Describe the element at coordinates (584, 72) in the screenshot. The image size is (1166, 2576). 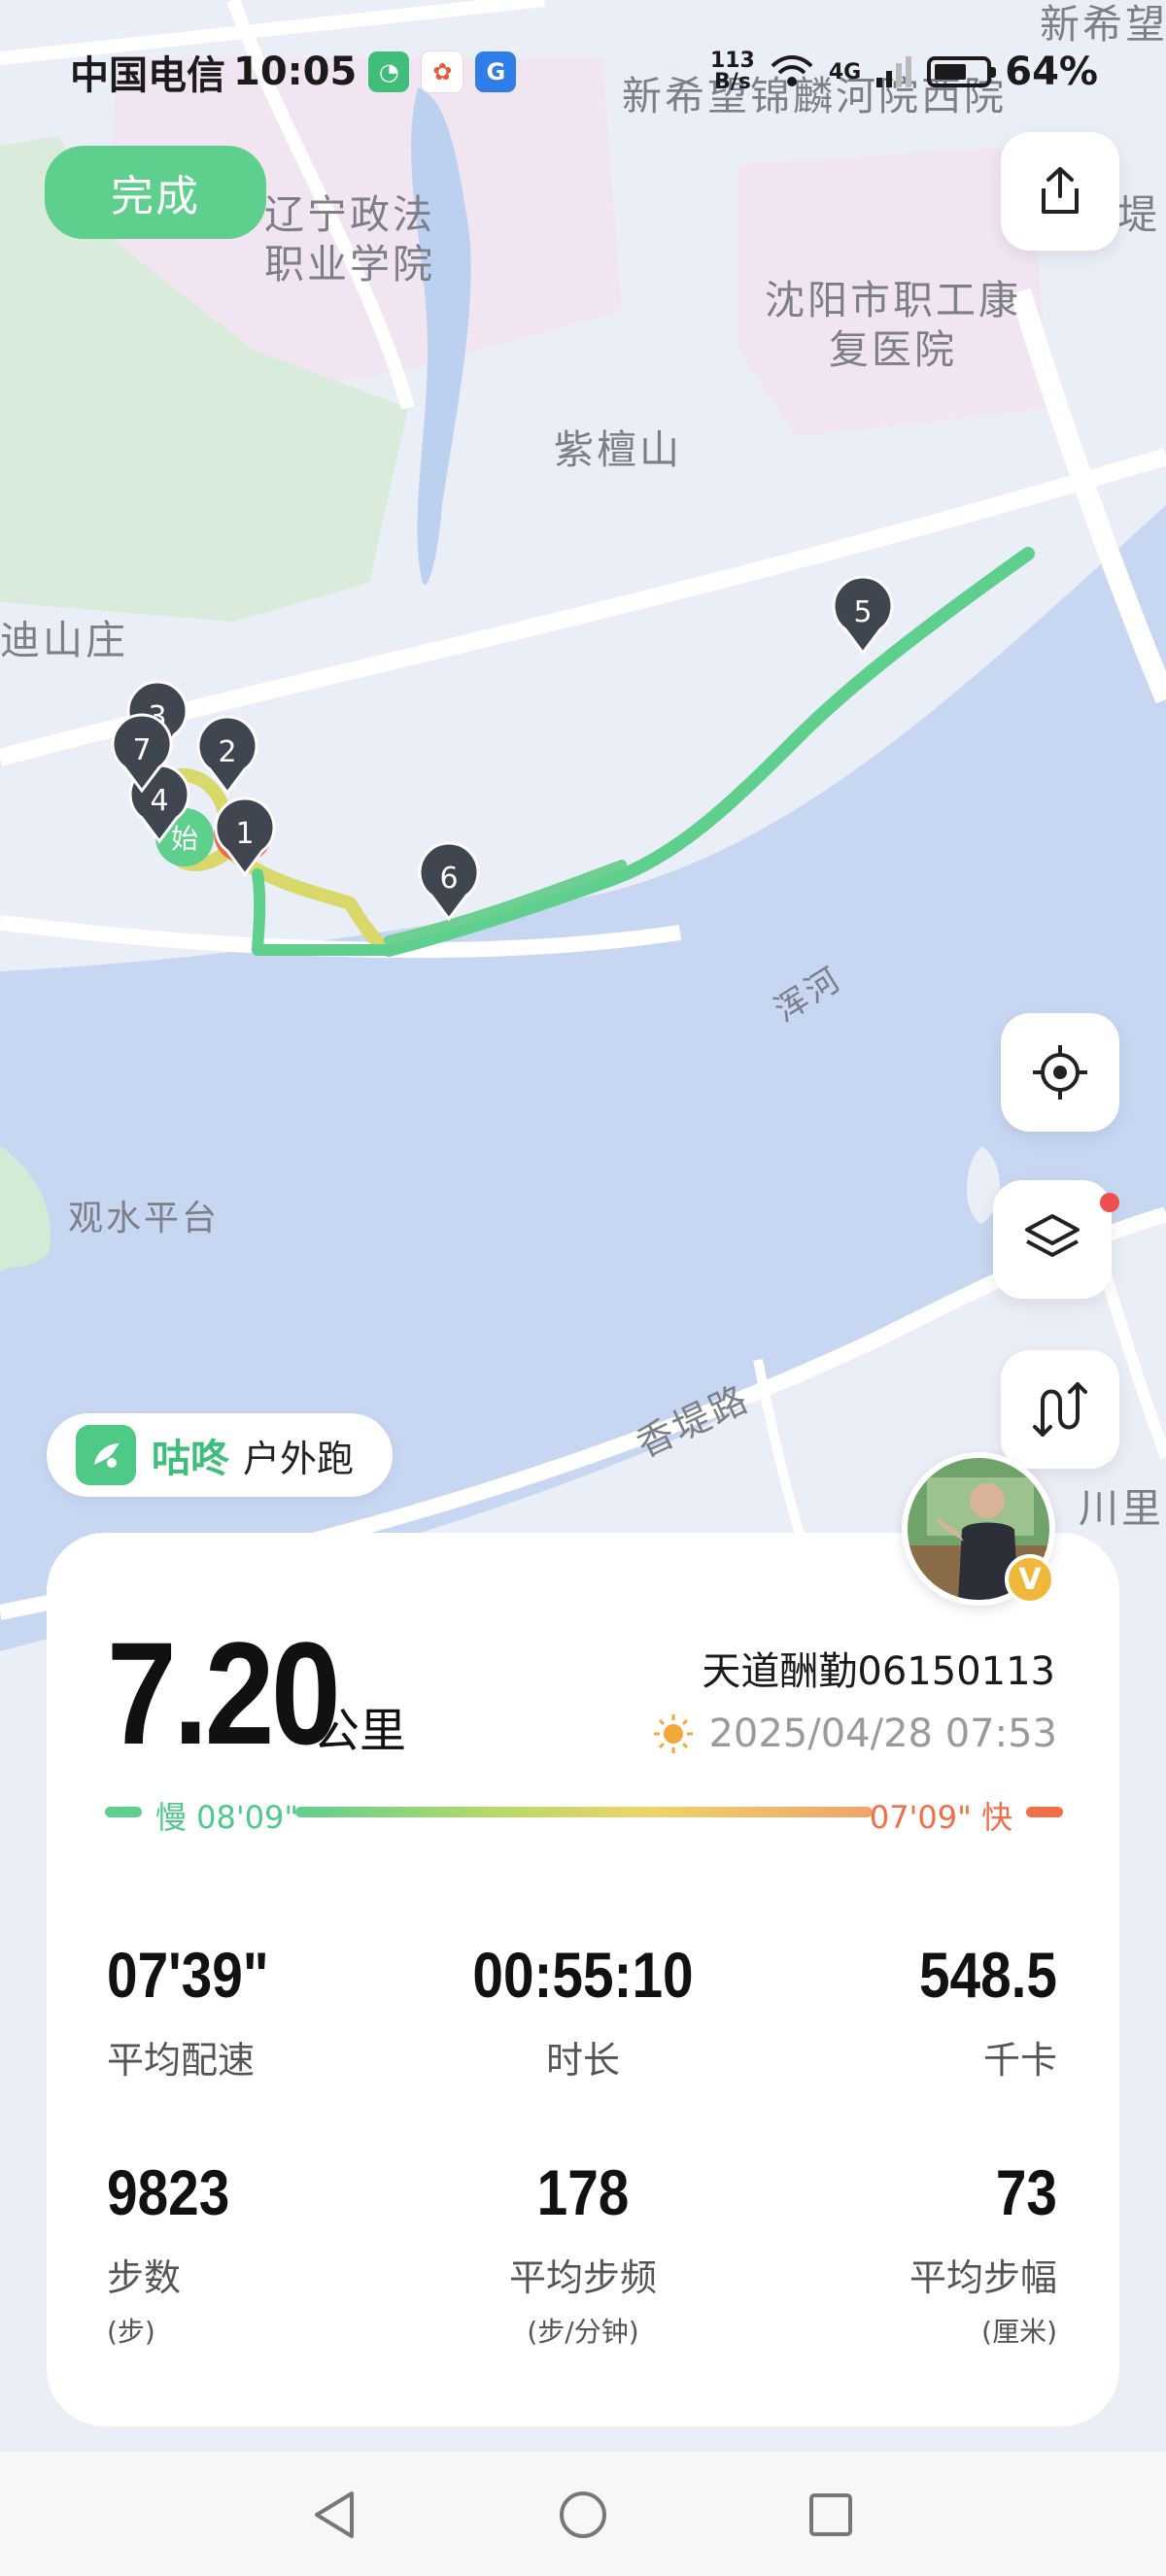
I see `status-bar: 中国电信 10:05 ◔ ✿ G 113 B/s 4G 64%` at that location.